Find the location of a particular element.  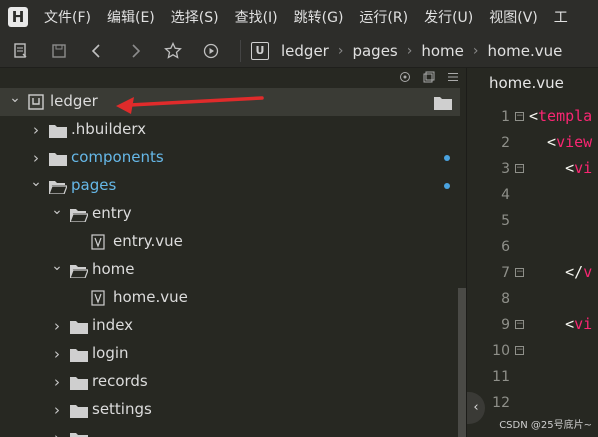

tree-folder-item: › index is located at coordinates (230, 326).